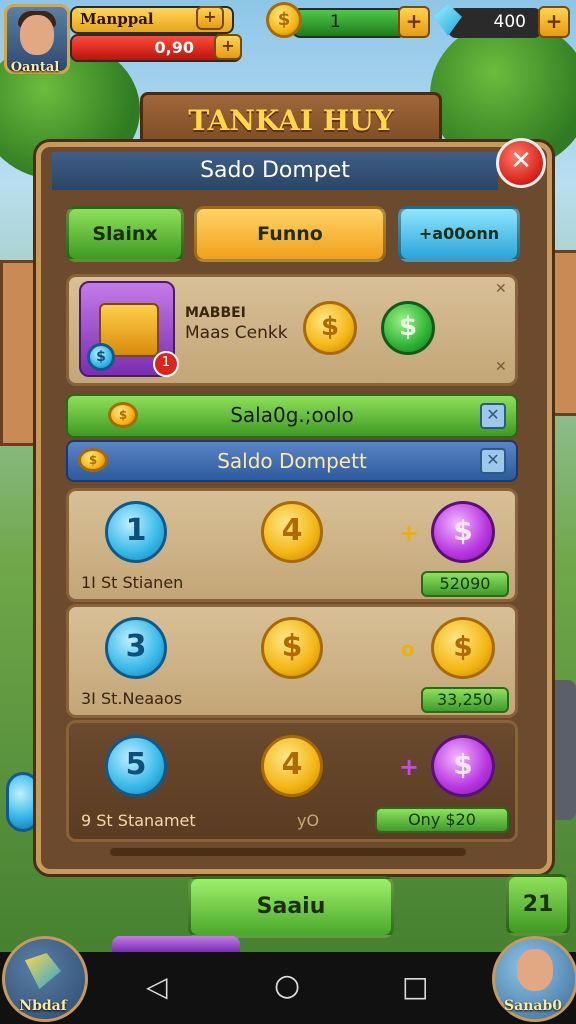 Image resolution: width=576 pixels, height=1024 pixels. I want to click on recent-apps-icon: □, so click(415, 986).